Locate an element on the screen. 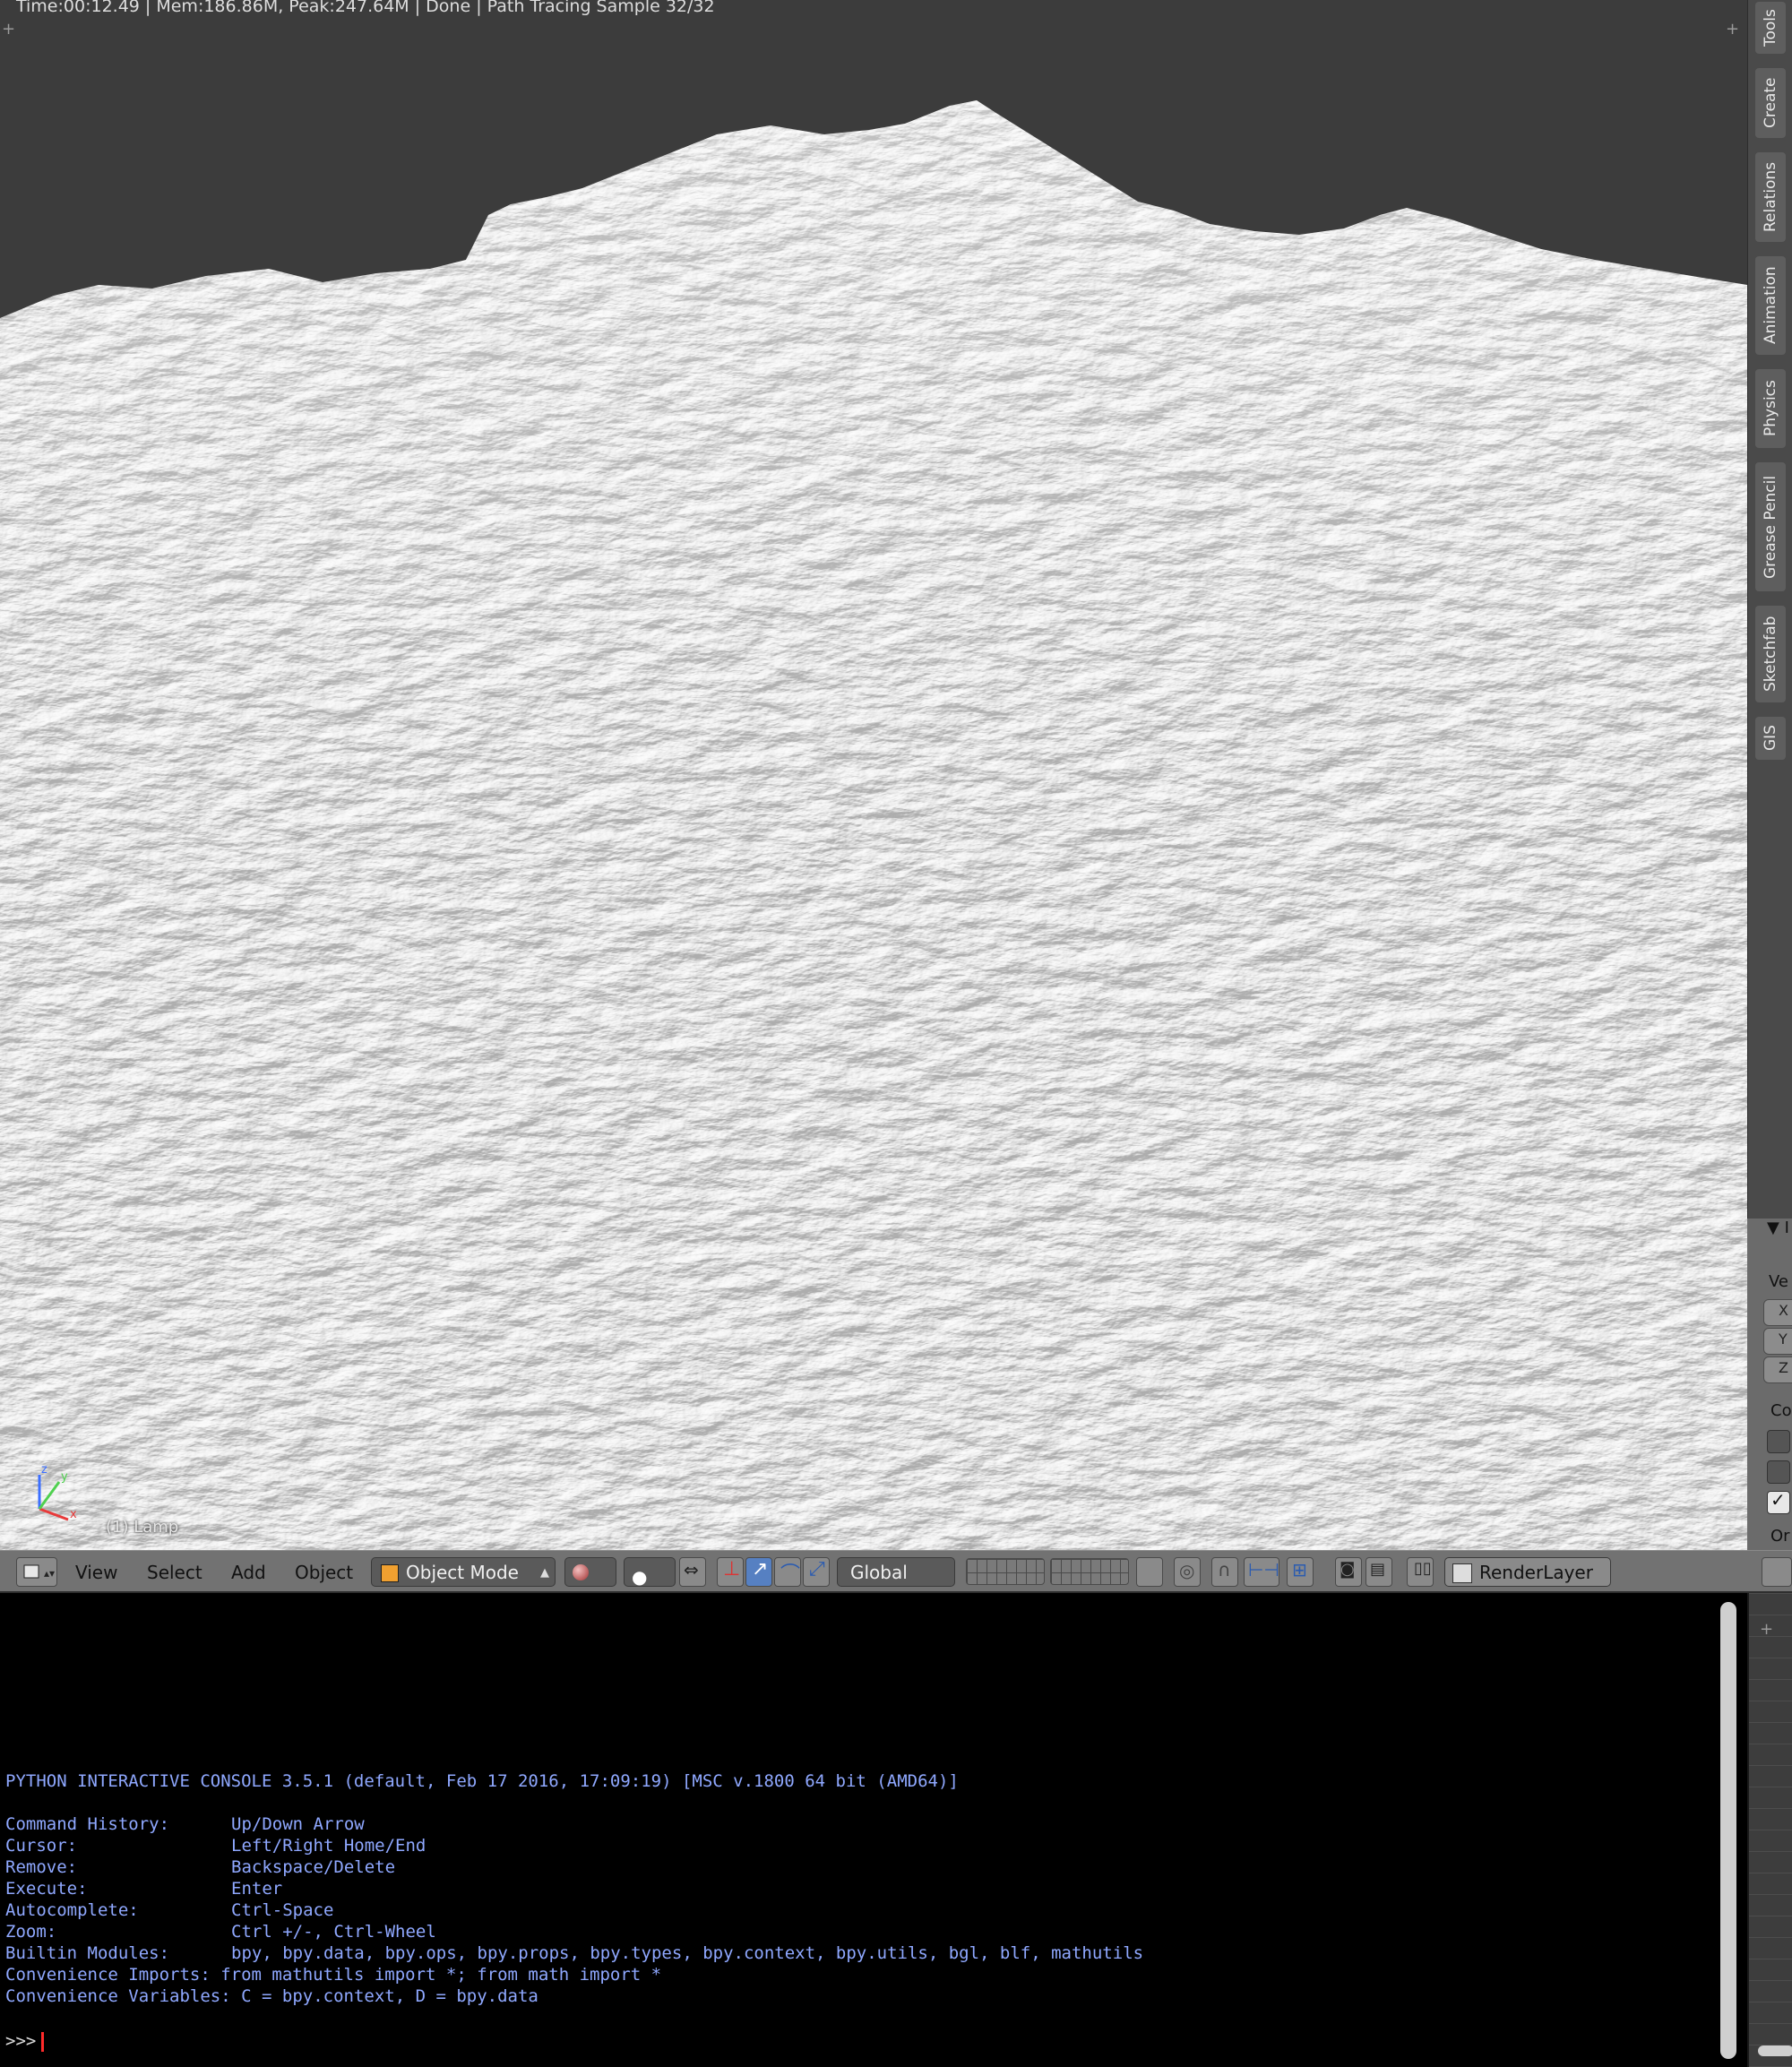  pause-icon: ▯▯ is located at coordinates (1423, 1568).